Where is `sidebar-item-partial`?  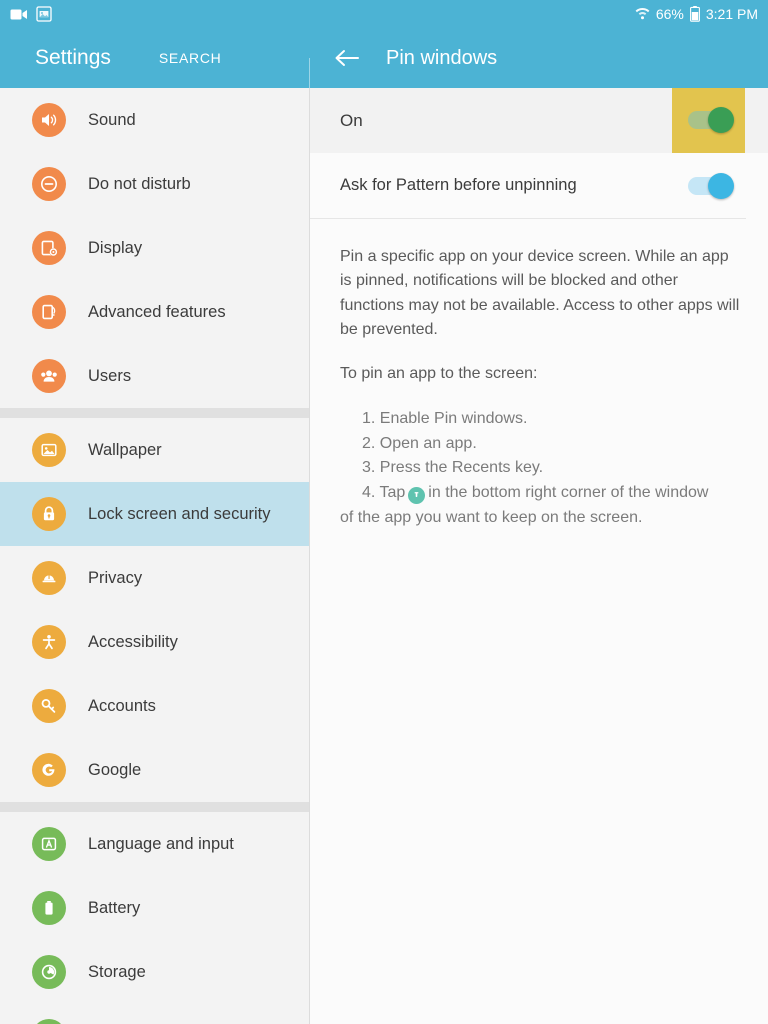 sidebar-item-partial is located at coordinates (154, 1014).